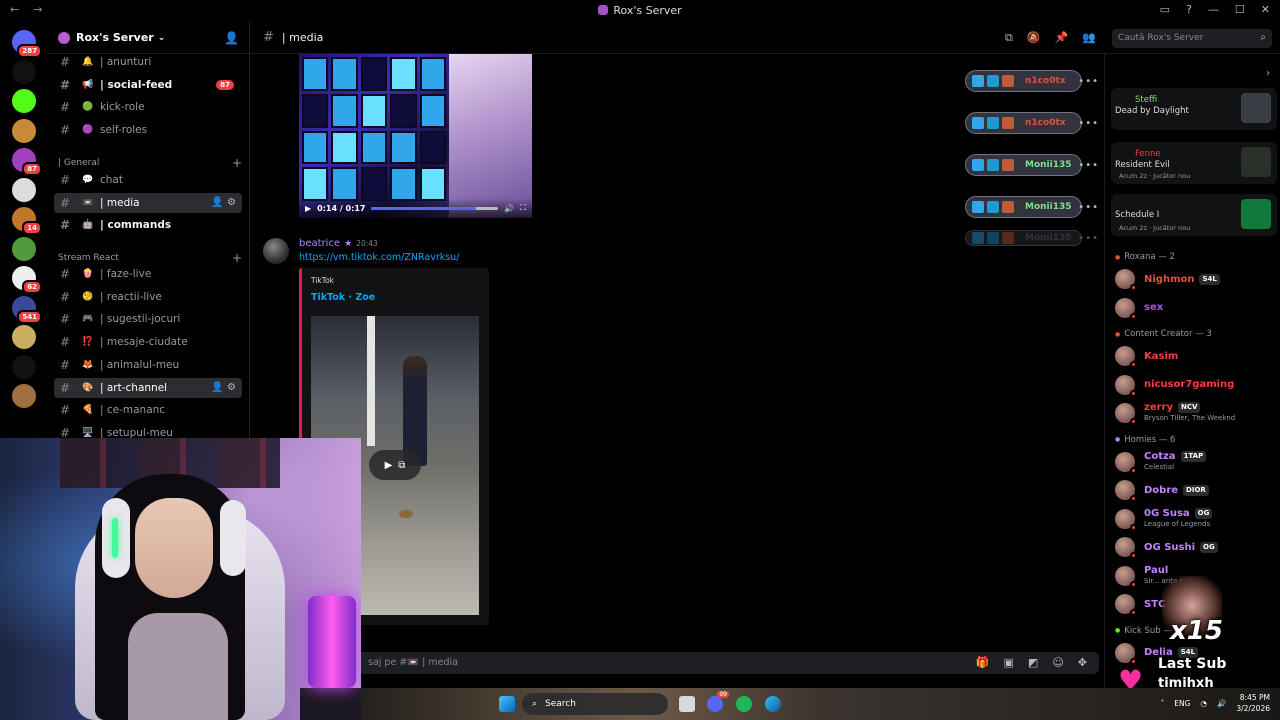 This screenshot has width=1280, height=720. What do you see at coordinates (595, 704) in the screenshot?
I see `taskbar-search: ⌕ Search` at bounding box center [595, 704].